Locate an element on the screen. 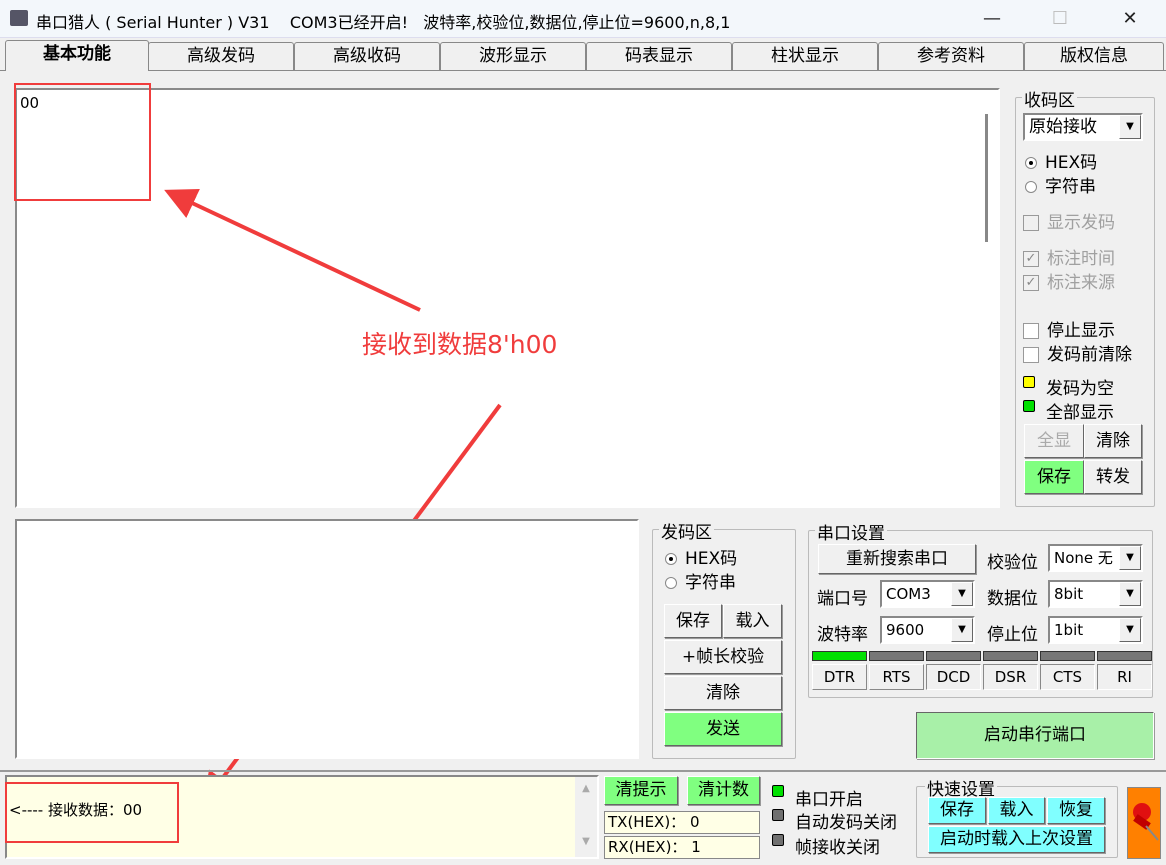 Image resolution: width=1166 pixels, height=865 pixels. option-label: 停止显示 is located at coordinates (1081, 331).